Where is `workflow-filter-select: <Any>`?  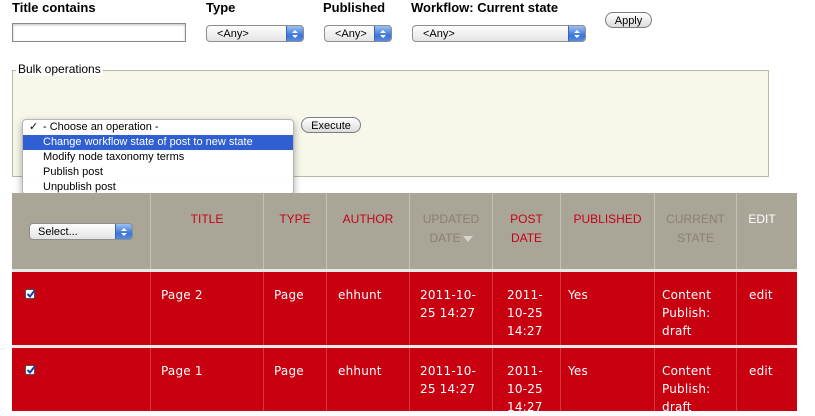 workflow-filter-select: <Any> is located at coordinates (499, 33).